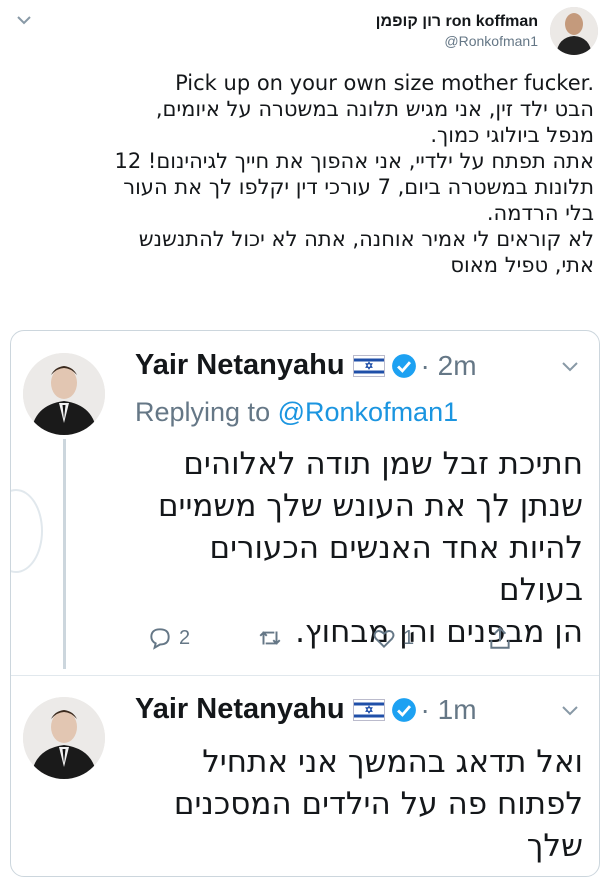  Describe the element at coordinates (457, 22) in the screenshot. I see `author-display-name: רון קופמן ron koffman` at that location.